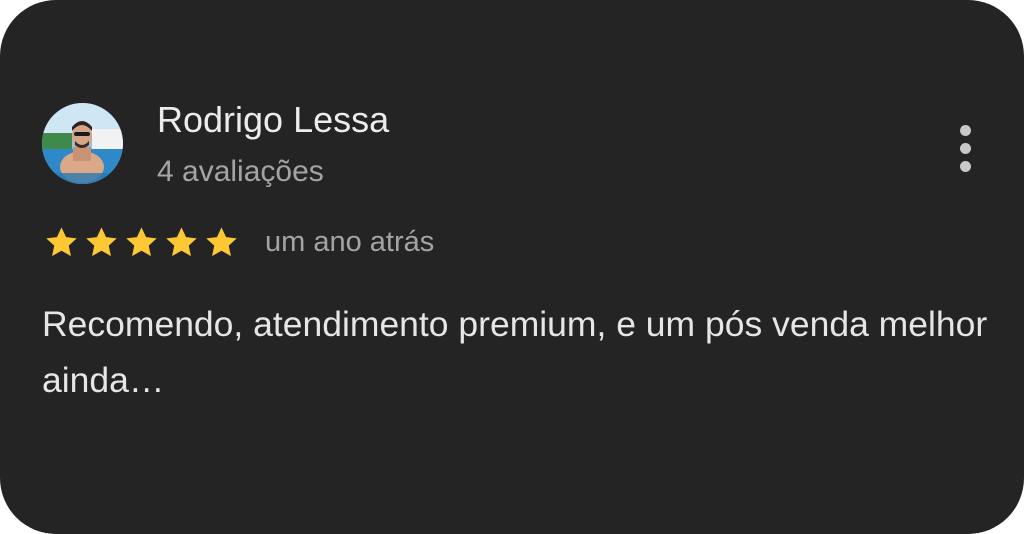  I want to click on review-time: um ano atrás, so click(350, 241).